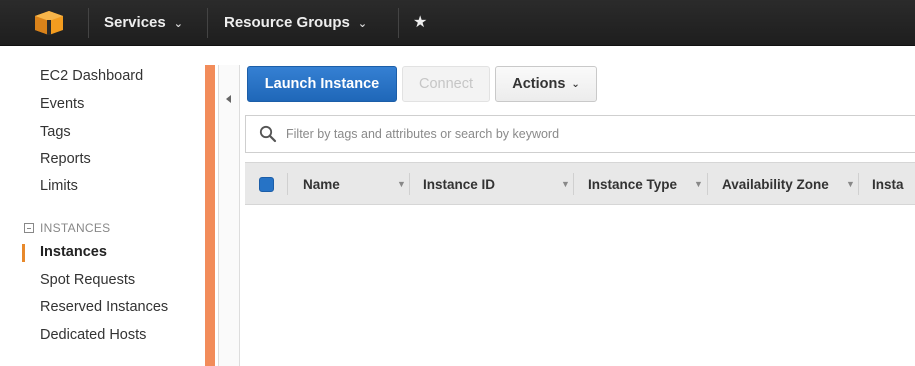  Describe the element at coordinates (321, 184) in the screenshot. I see `column-header-name: Name` at that location.